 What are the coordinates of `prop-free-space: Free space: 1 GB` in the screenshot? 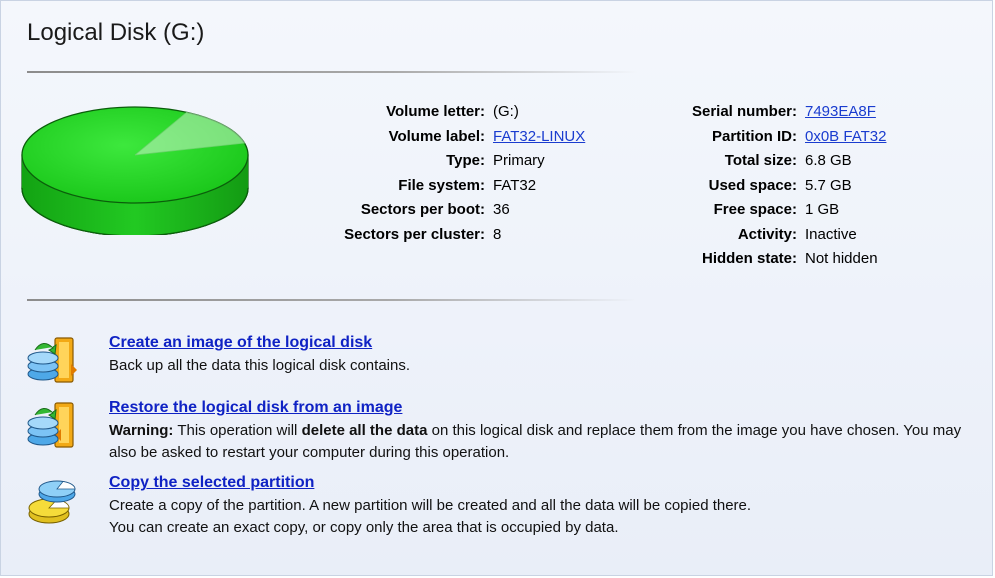 It's located at (774, 210).